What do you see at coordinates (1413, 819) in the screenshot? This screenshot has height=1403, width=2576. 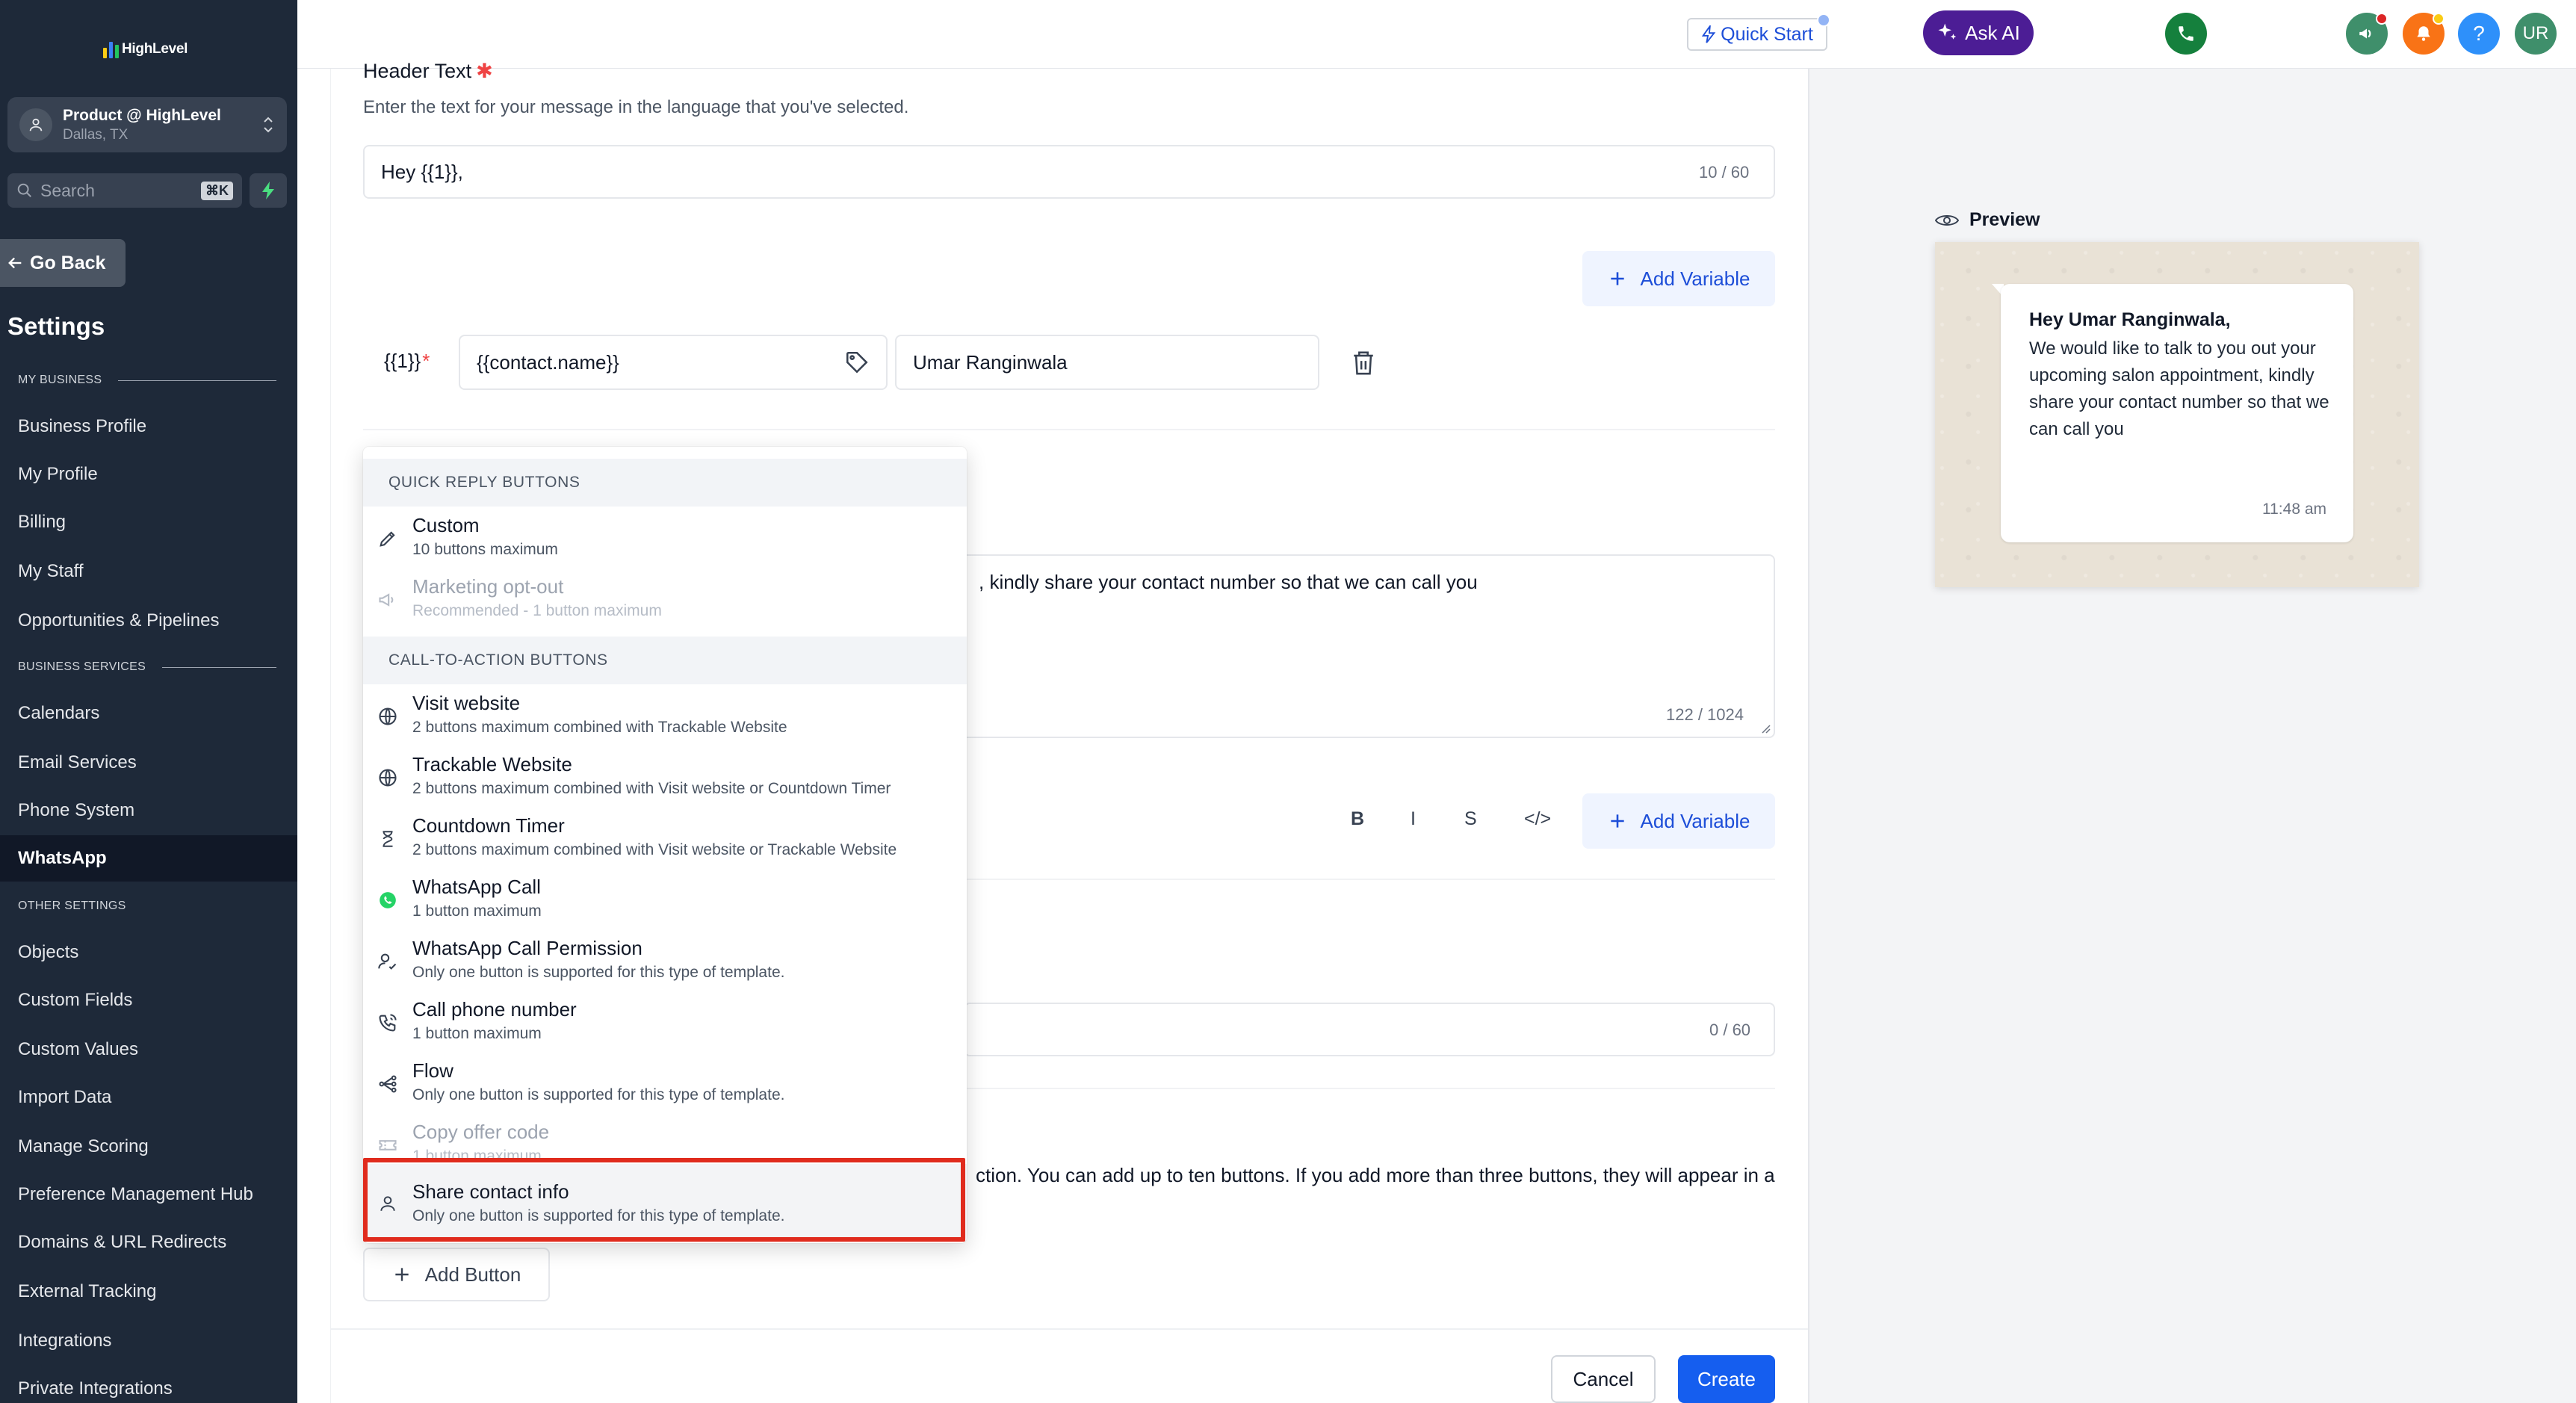 I see `italic-button: I` at bounding box center [1413, 819].